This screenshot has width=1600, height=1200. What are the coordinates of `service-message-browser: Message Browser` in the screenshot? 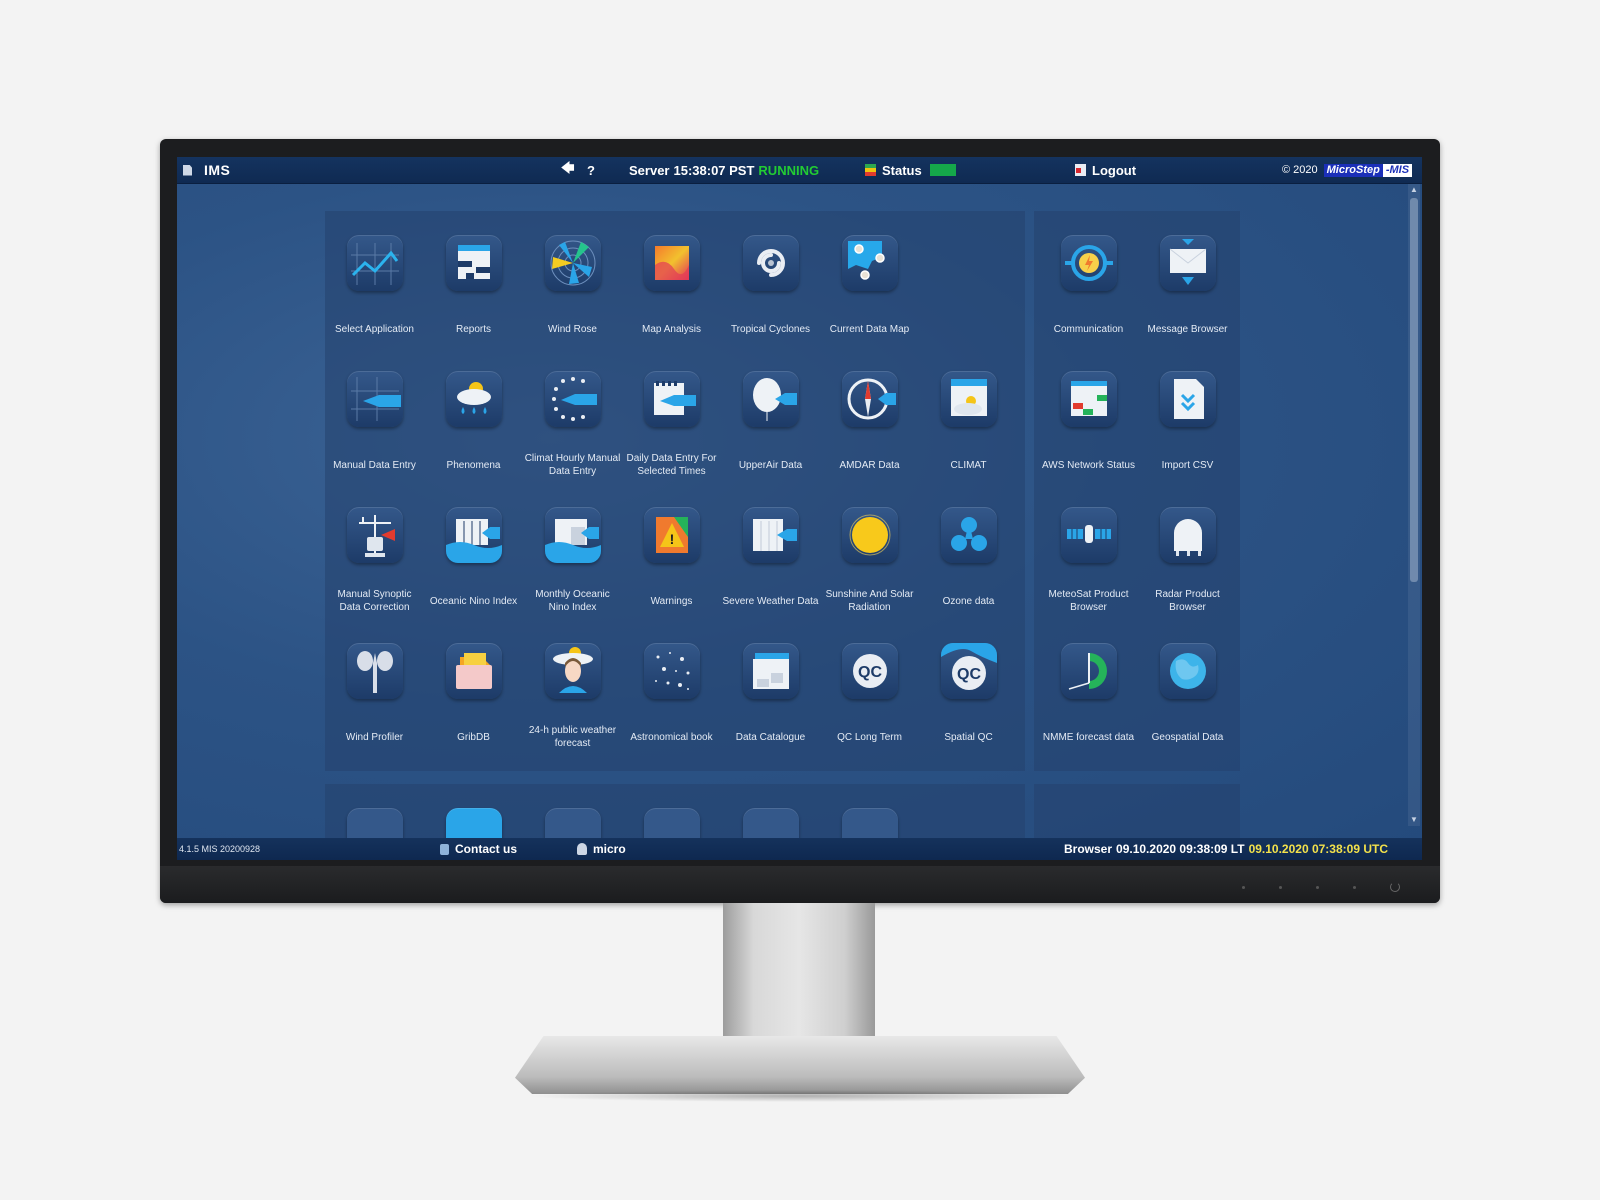 It's located at (1187, 293).